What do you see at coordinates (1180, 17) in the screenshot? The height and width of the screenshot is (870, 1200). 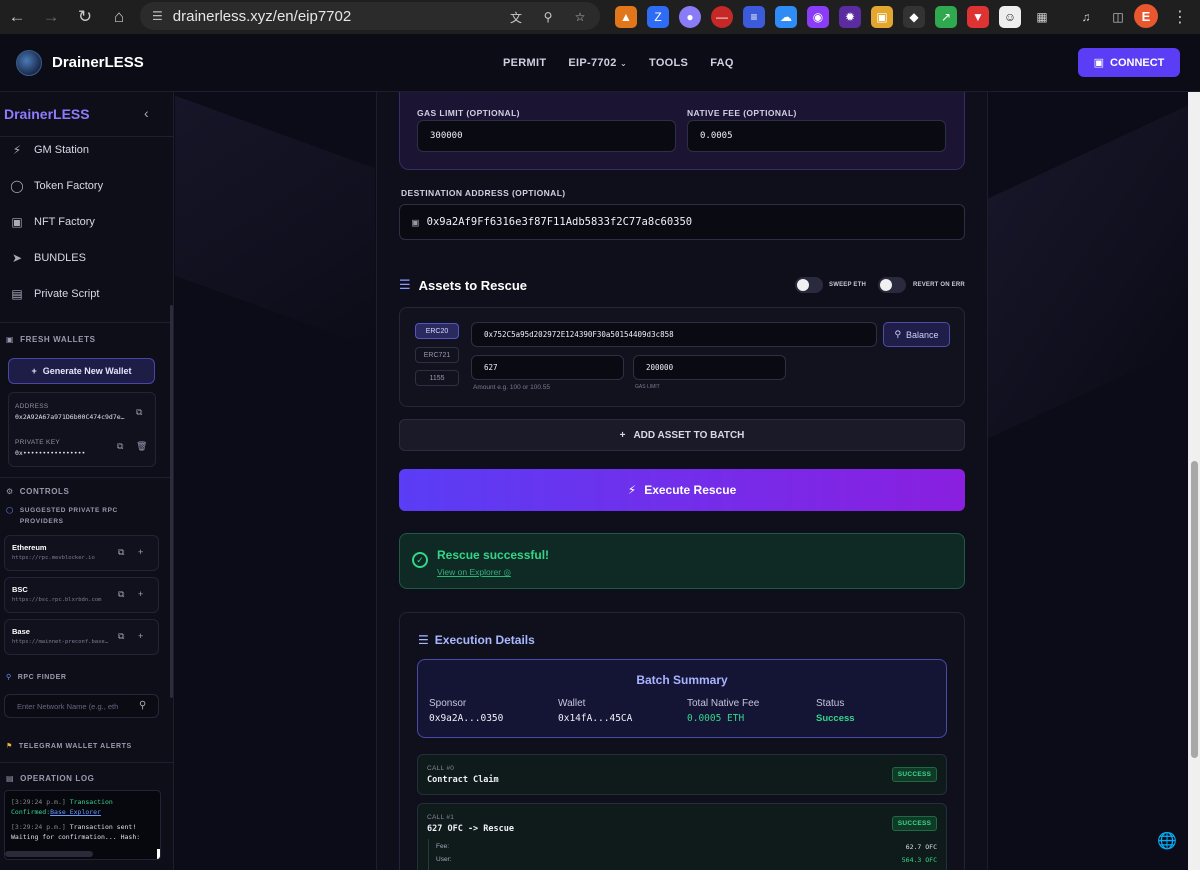 I see `browser-menu-icon: ⋮` at bounding box center [1180, 17].